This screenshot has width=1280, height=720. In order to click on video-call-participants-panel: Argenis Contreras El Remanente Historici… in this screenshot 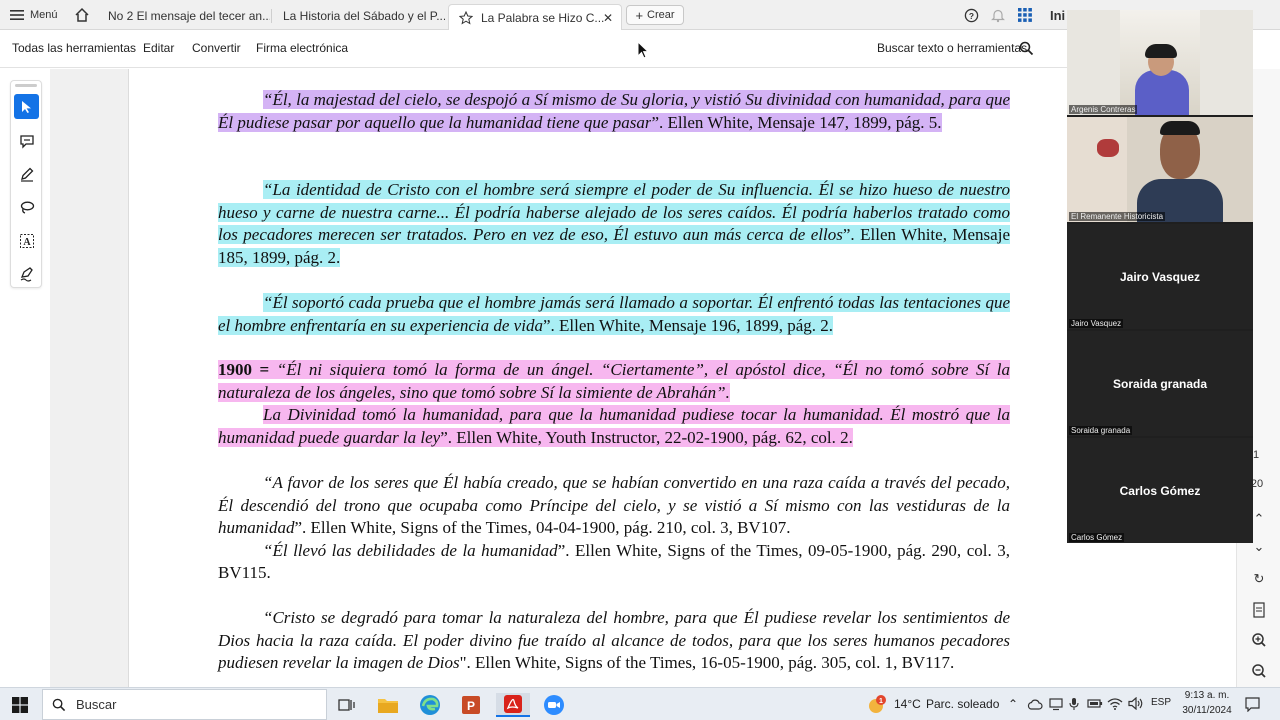, I will do `click(1160, 276)`.